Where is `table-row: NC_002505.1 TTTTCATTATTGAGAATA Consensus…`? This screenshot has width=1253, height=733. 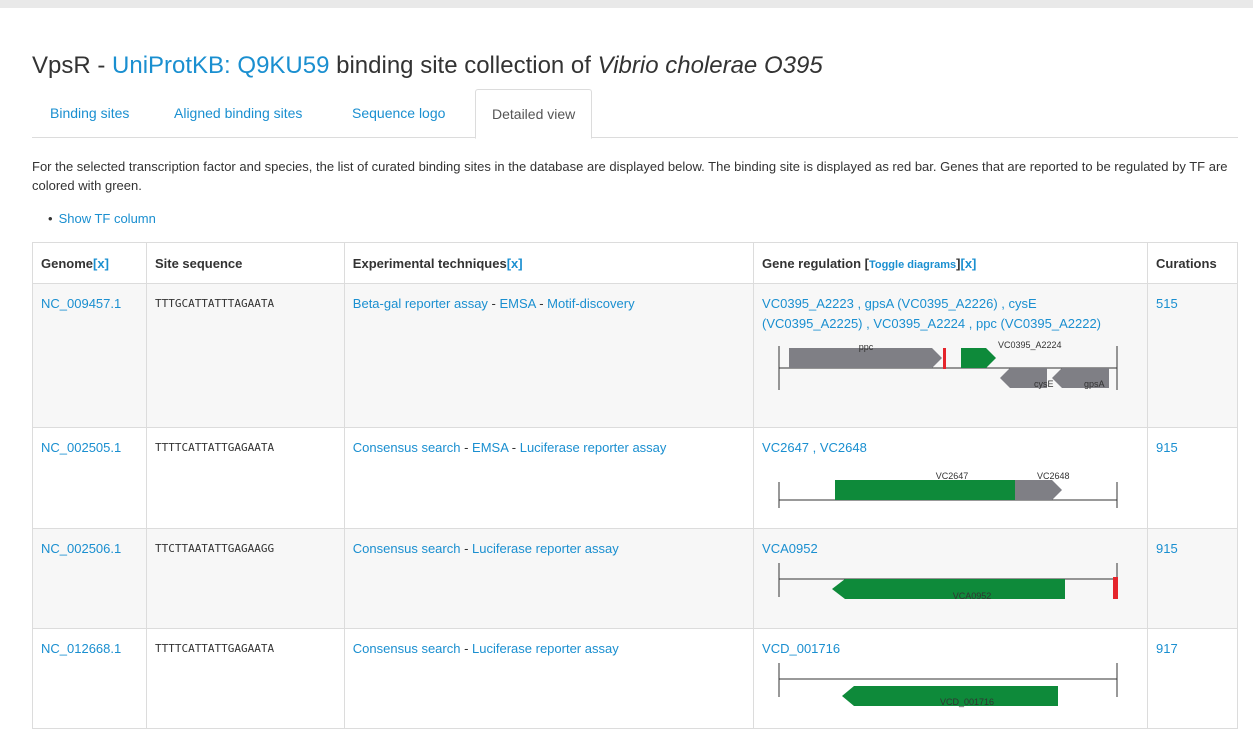
table-row: NC_002505.1 TTTTCATTATTGAGAATA Consensus… is located at coordinates (635, 478).